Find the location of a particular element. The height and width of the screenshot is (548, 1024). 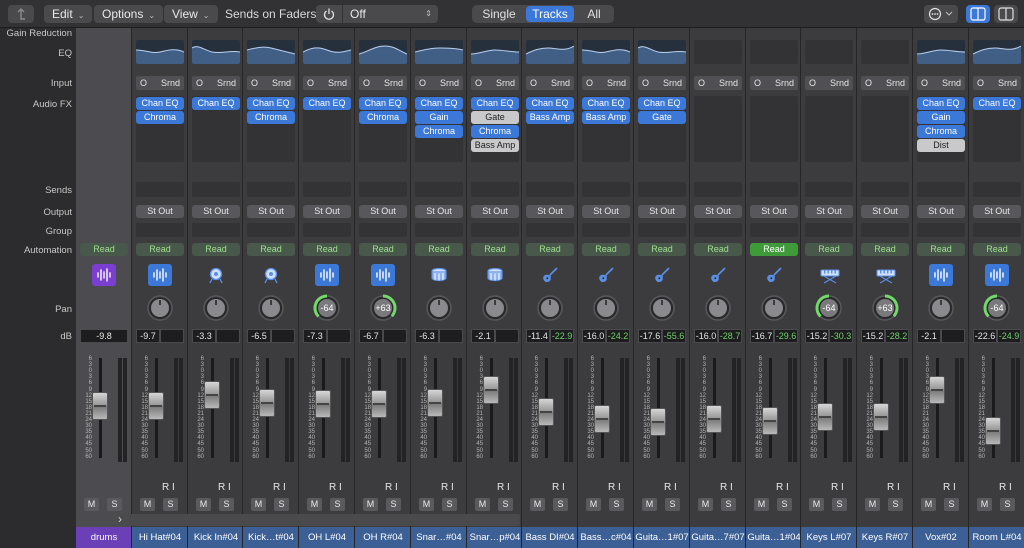

volume-value: -11.4 is located at coordinates (538, 336).